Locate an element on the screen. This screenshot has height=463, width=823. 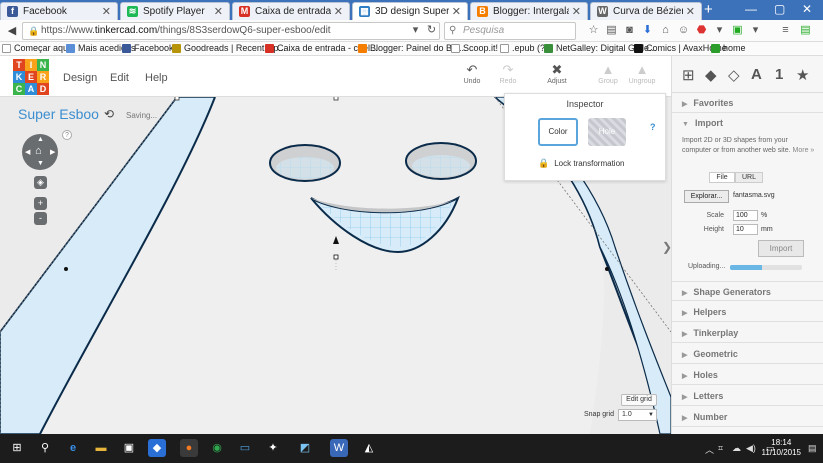
more-link: More » is located at coordinates (804, 150).